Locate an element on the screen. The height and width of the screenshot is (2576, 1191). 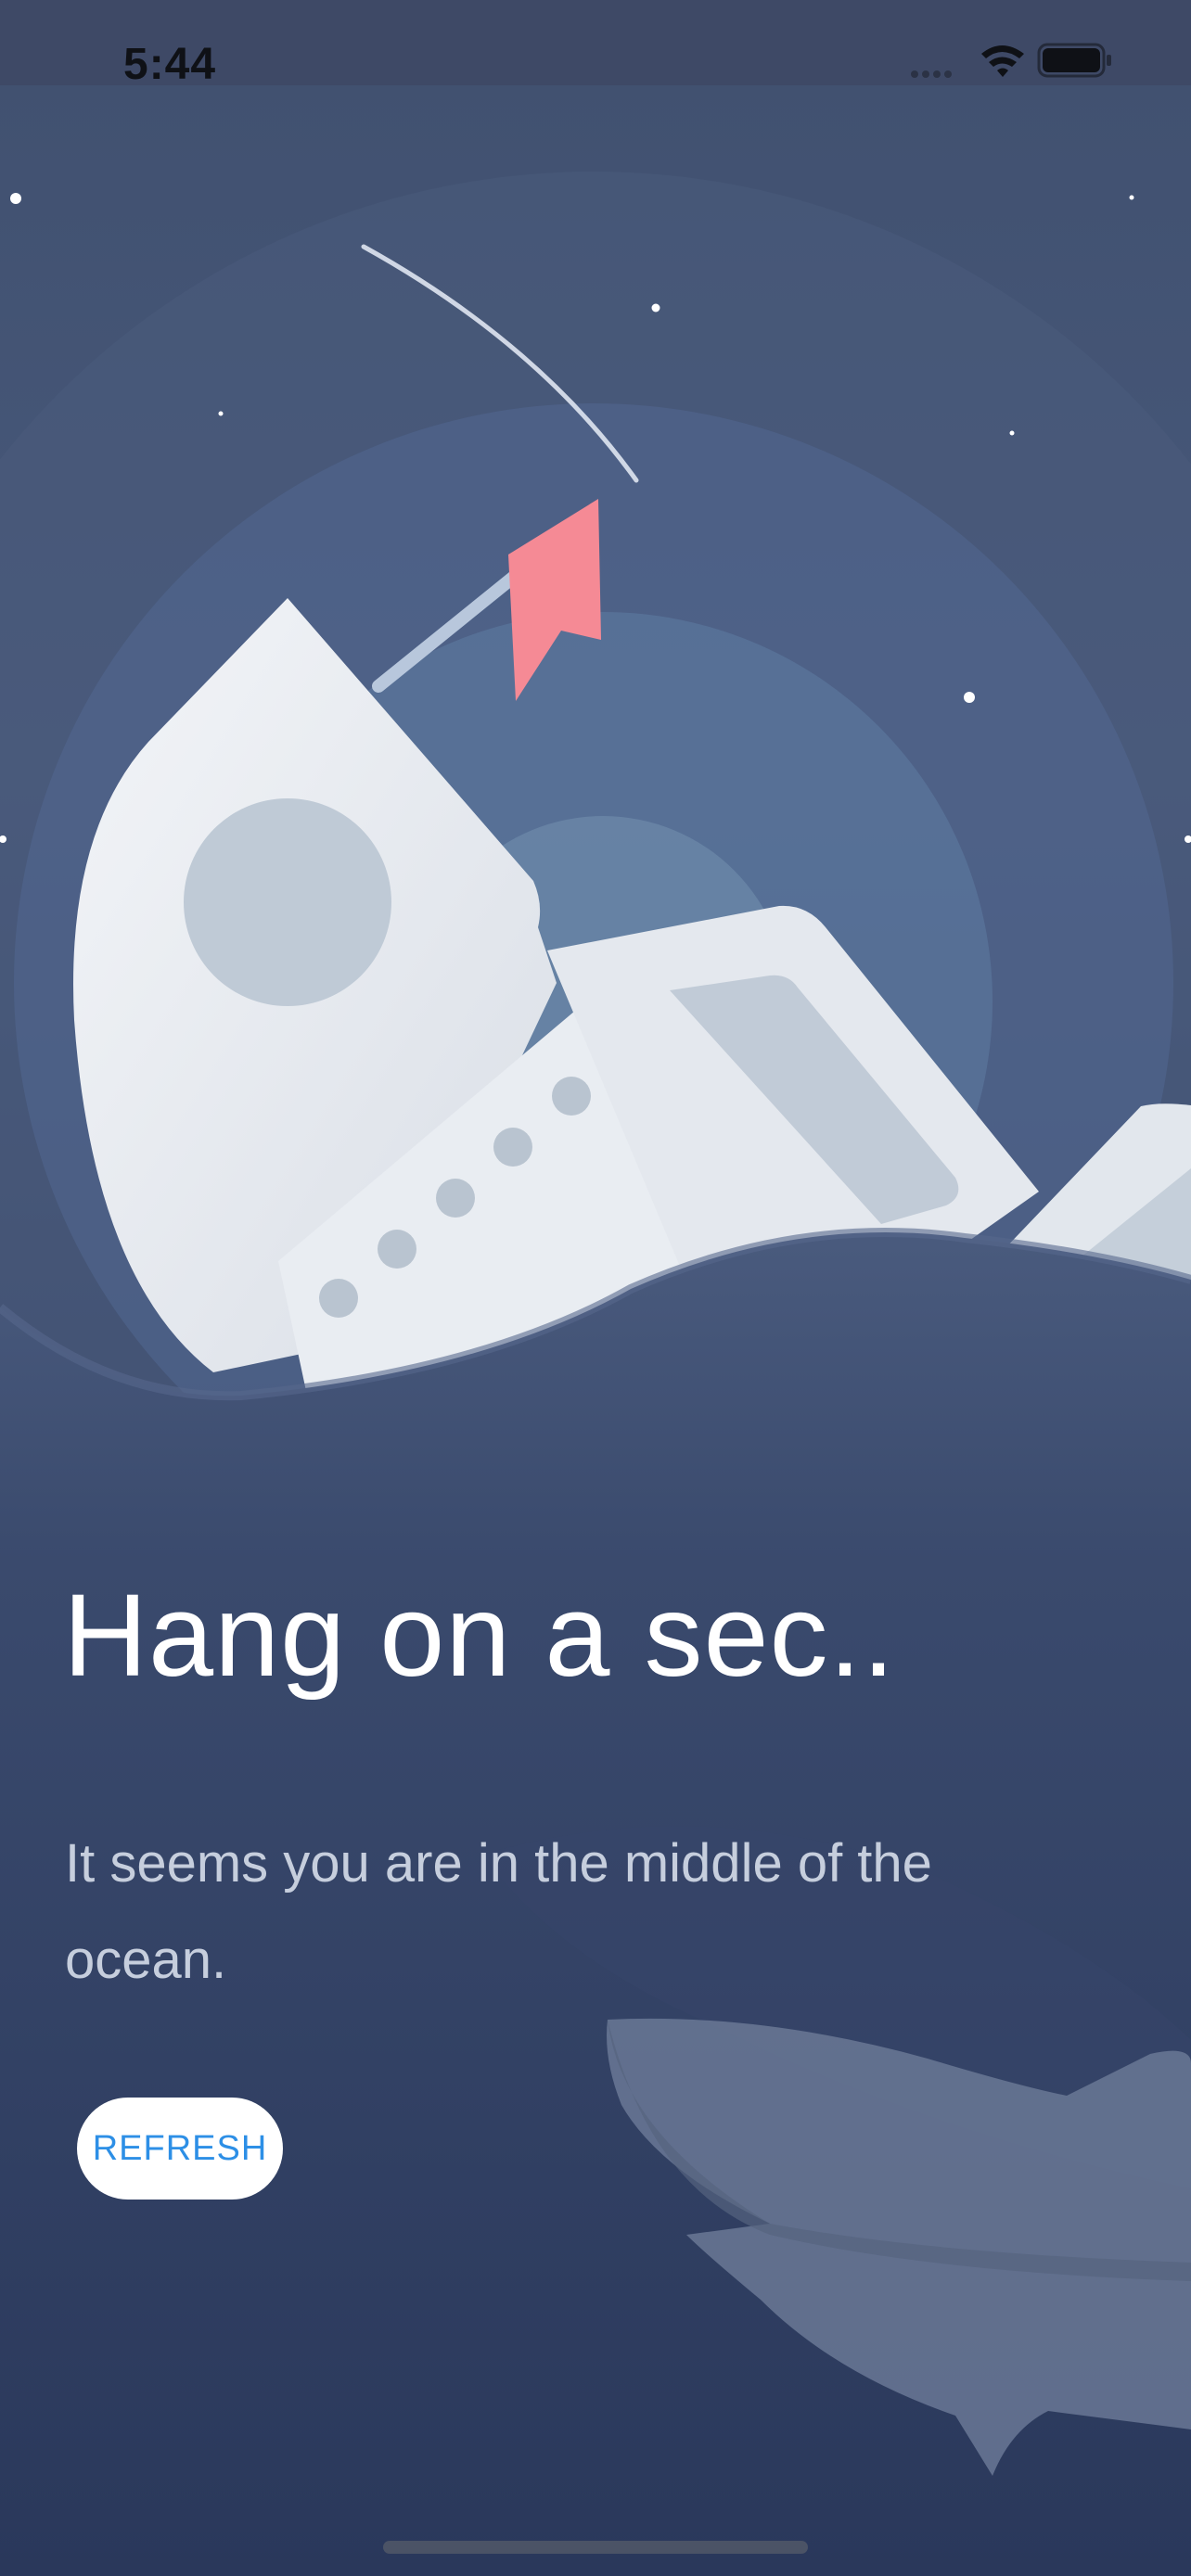
wifi-icon is located at coordinates (1003, 61).